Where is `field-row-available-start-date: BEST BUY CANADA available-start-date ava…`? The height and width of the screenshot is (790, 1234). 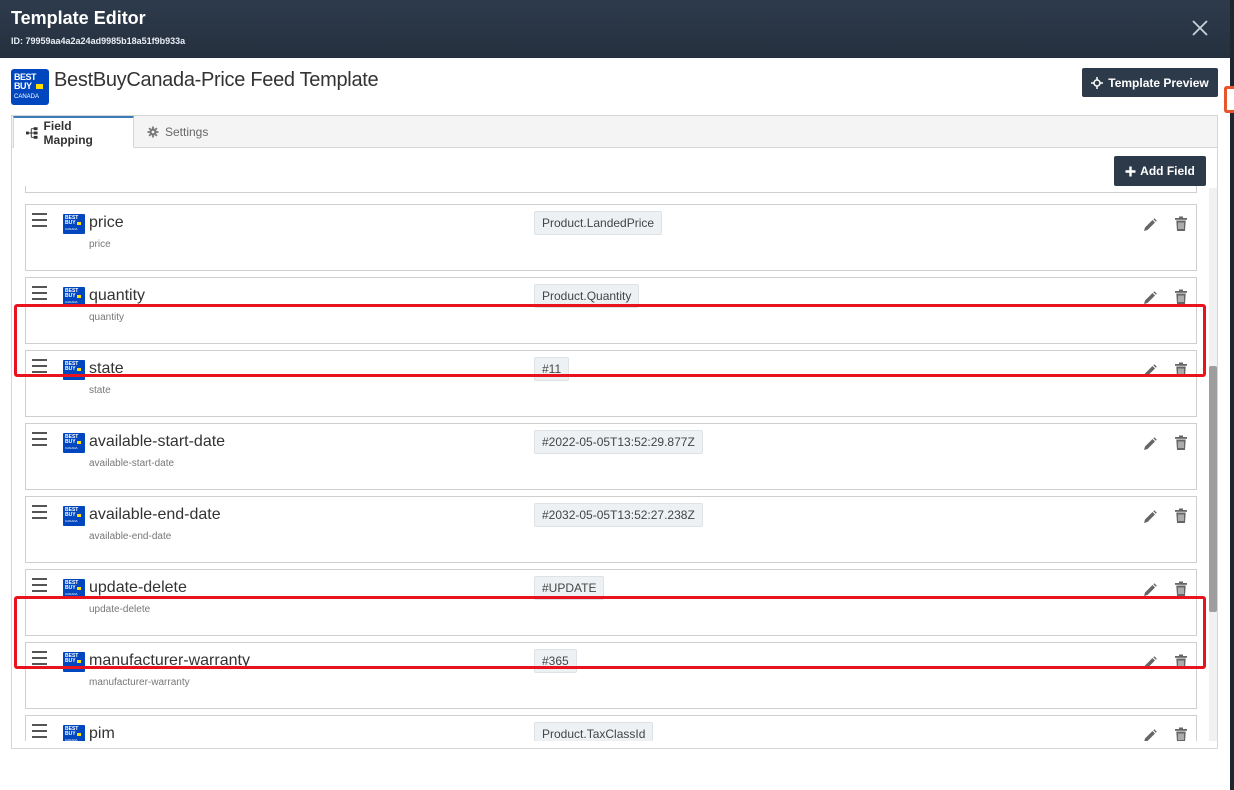
field-row-available-start-date: BEST BUY CANADA available-start-date ava… is located at coordinates (611, 456).